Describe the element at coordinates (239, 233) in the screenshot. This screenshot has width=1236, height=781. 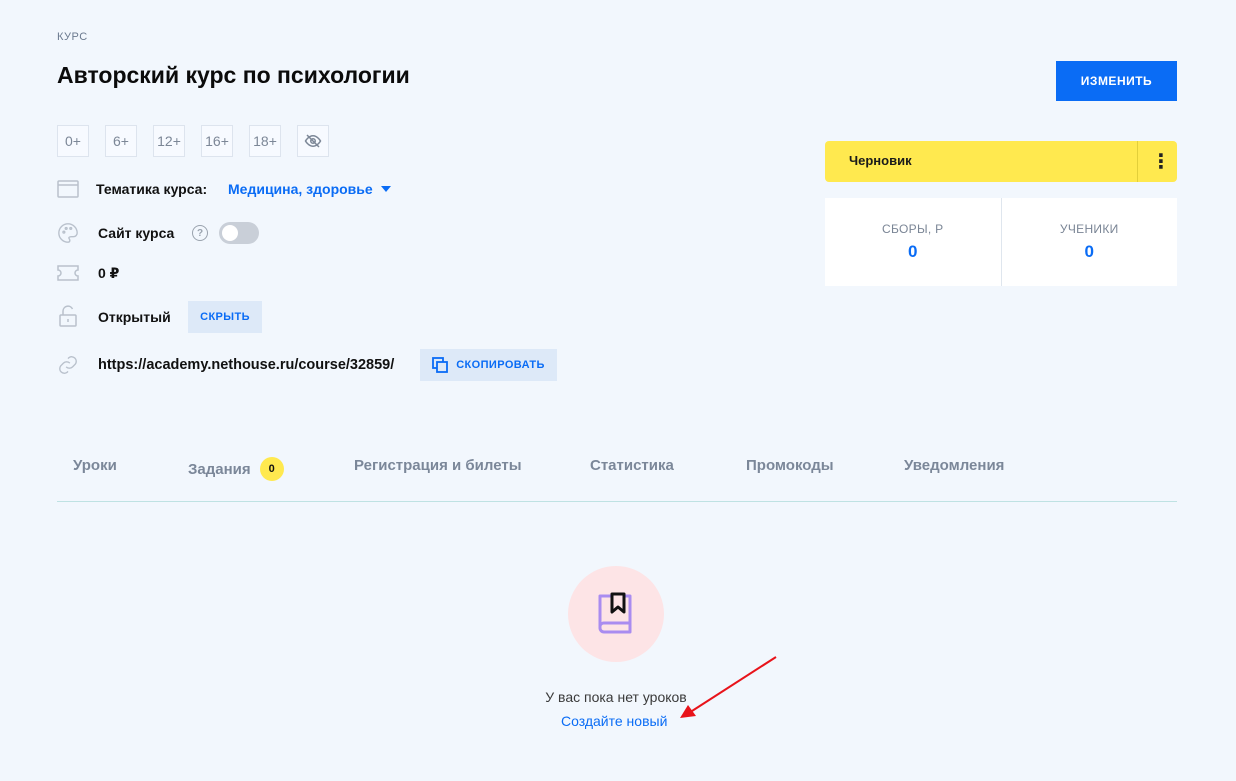
I see `site-toggle` at that location.